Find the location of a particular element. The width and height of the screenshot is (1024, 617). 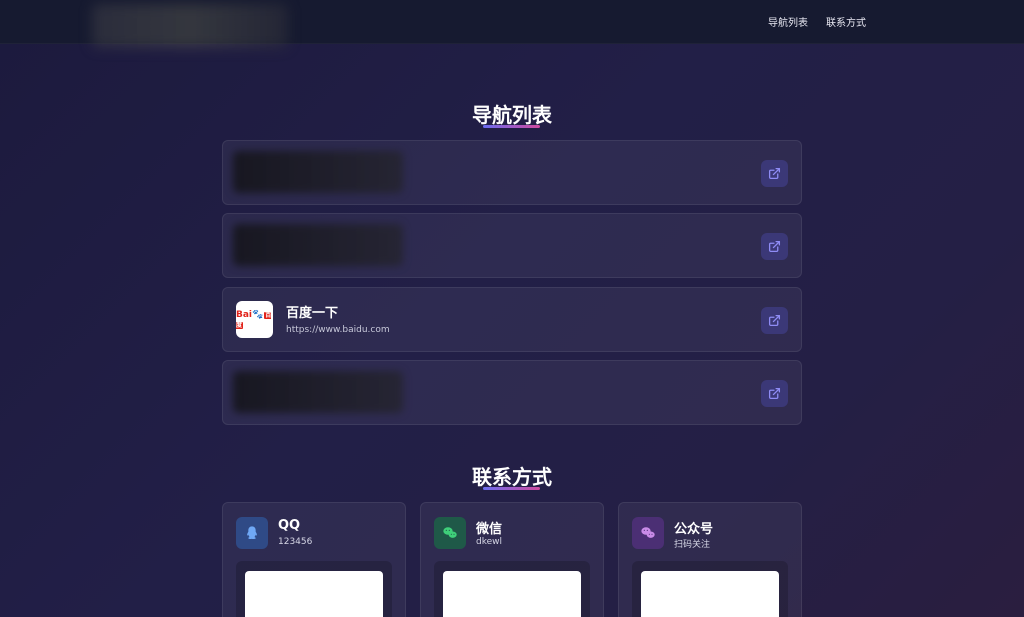

nav-link-contact: 联系方式 is located at coordinates (846, 21).